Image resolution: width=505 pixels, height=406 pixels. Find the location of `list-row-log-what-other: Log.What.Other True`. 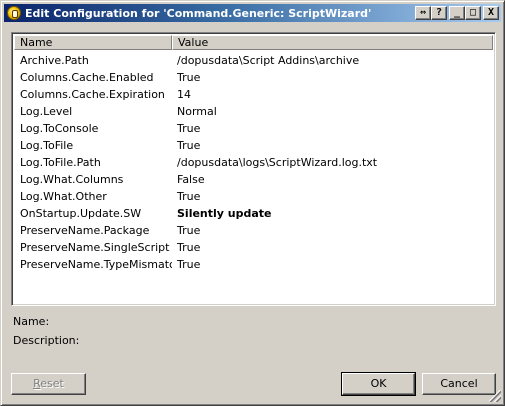

list-row-log-what-other: Log.What.Other True is located at coordinates (253, 196).